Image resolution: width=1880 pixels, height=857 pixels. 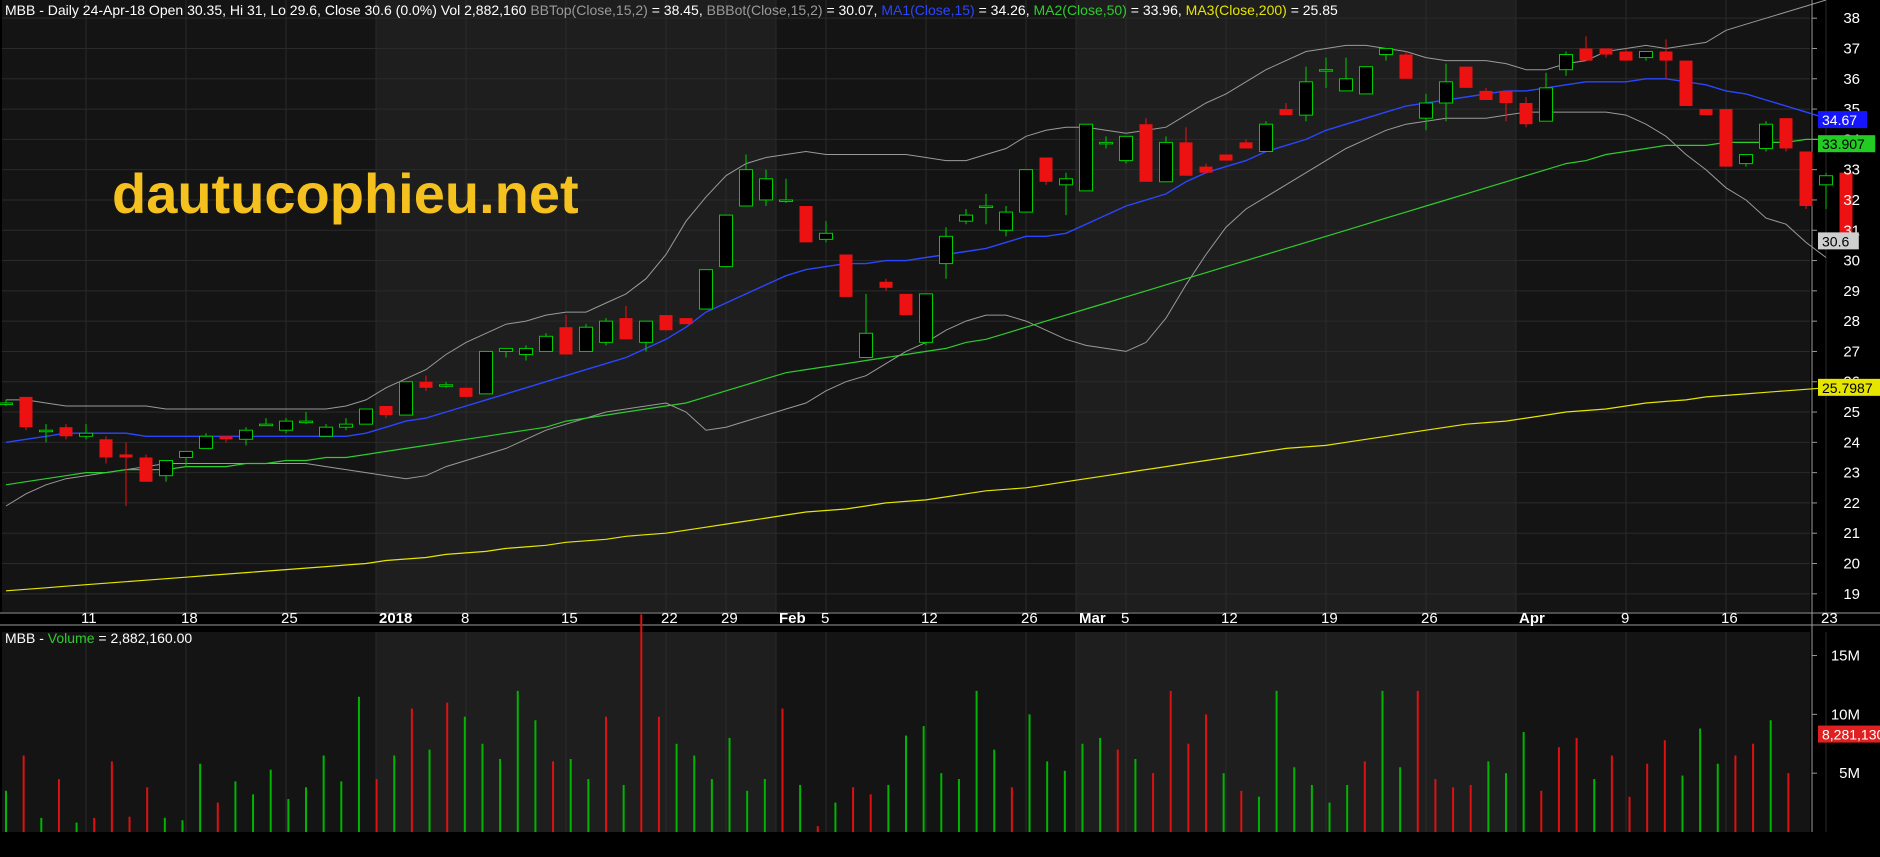 What do you see at coordinates (1532, 618) in the screenshot?
I see `date-tick-label: Apr` at bounding box center [1532, 618].